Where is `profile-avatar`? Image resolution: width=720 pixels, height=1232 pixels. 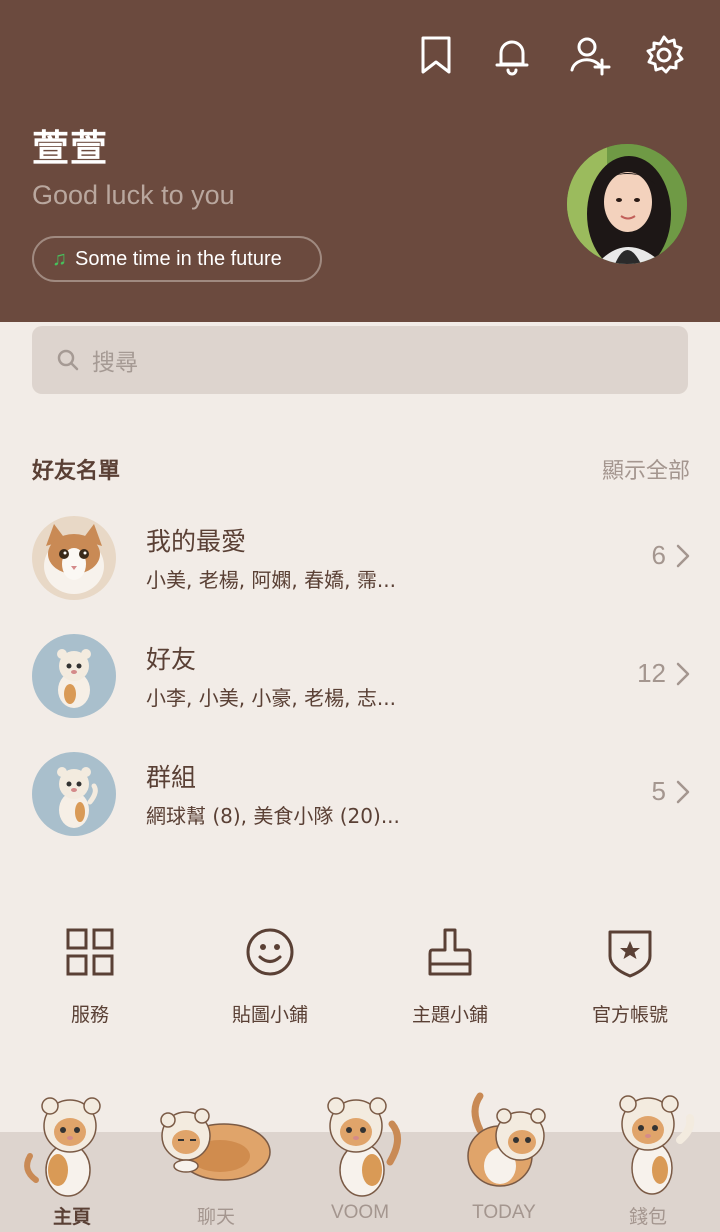 profile-avatar is located at coordinates (627, 204).